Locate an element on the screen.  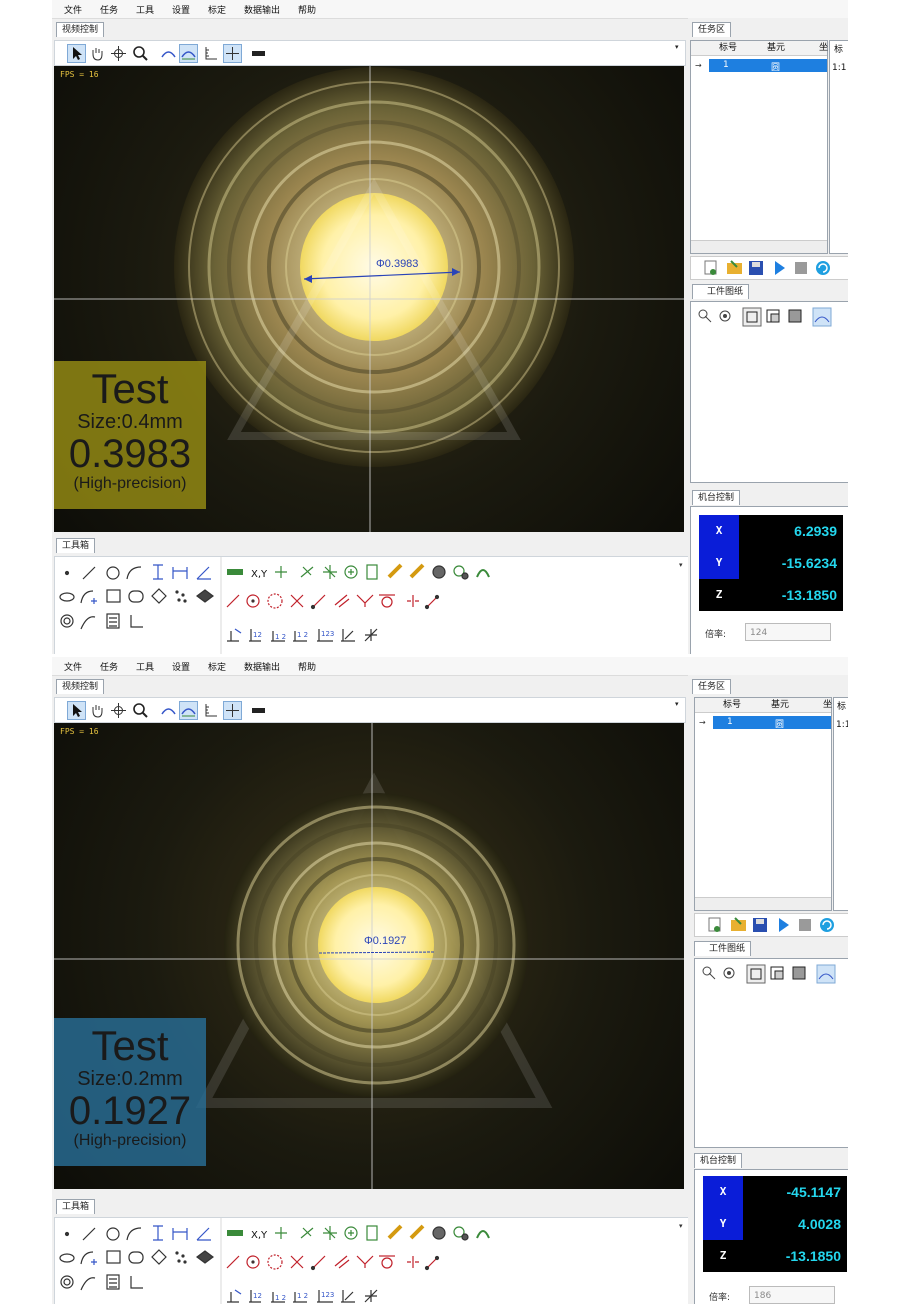
coord-label-y: Y is located at coordinates (719, 563).